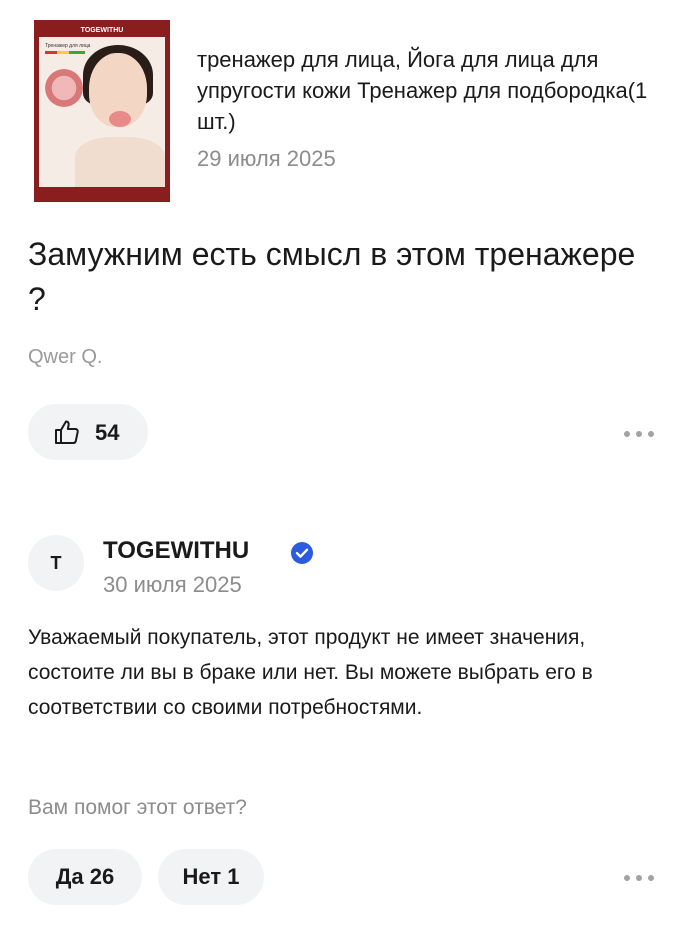 Image resolution: width=700 pixels, height=926 pixels. What do you see at coordinates (88, 432) in the screenshot?
I see `like-button: 54` at bounding box center [88, 432].